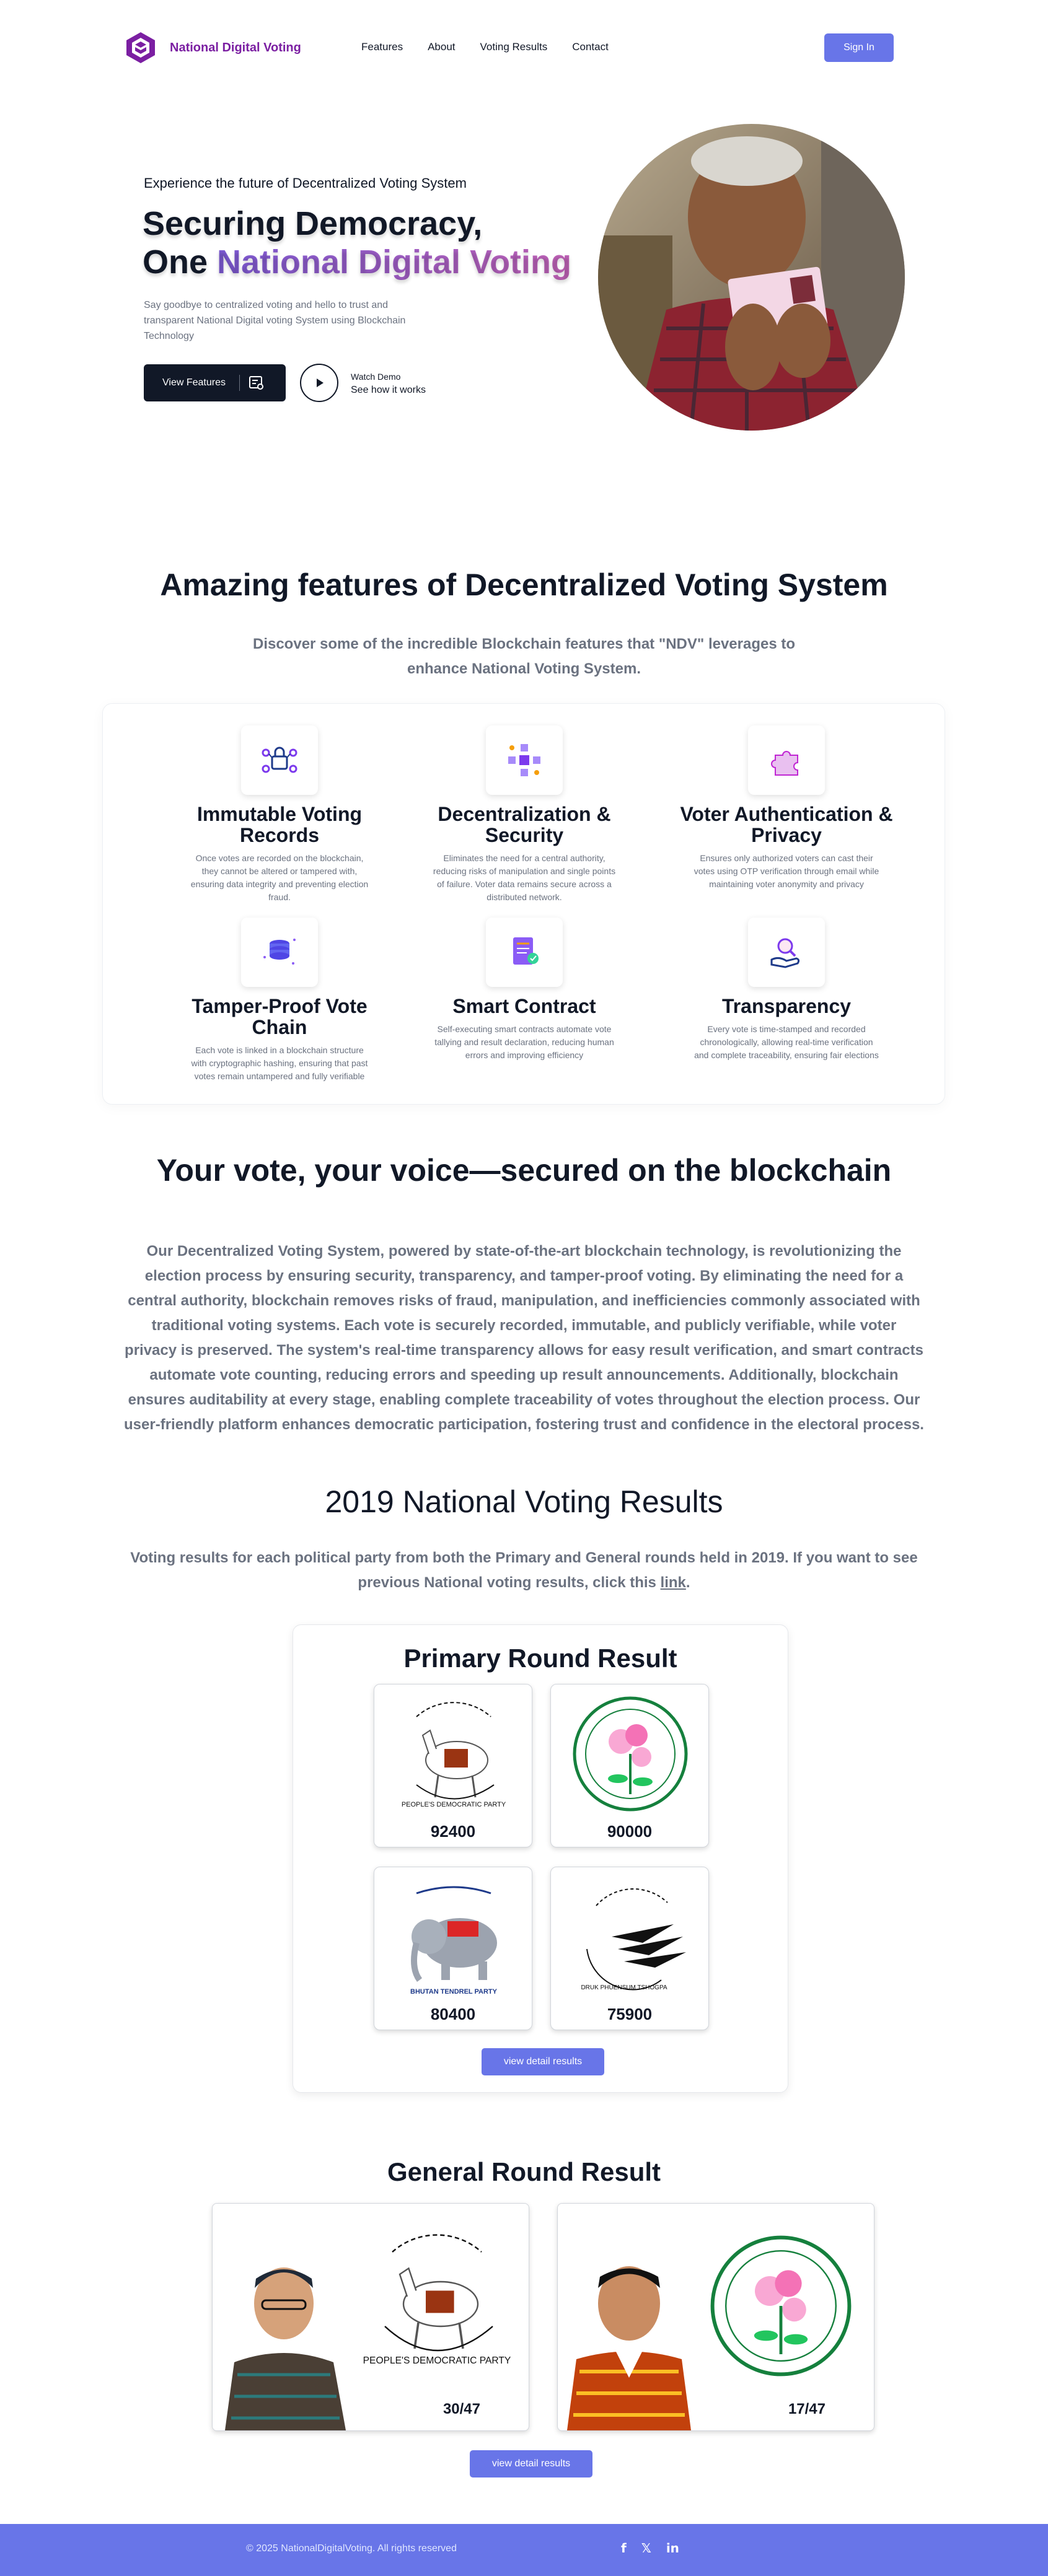 The height and width of the screenshot is (2576, 1048). Describe the element at coordinates (279, 952) in the screenshot. I see `database-stack-icon` at that location.